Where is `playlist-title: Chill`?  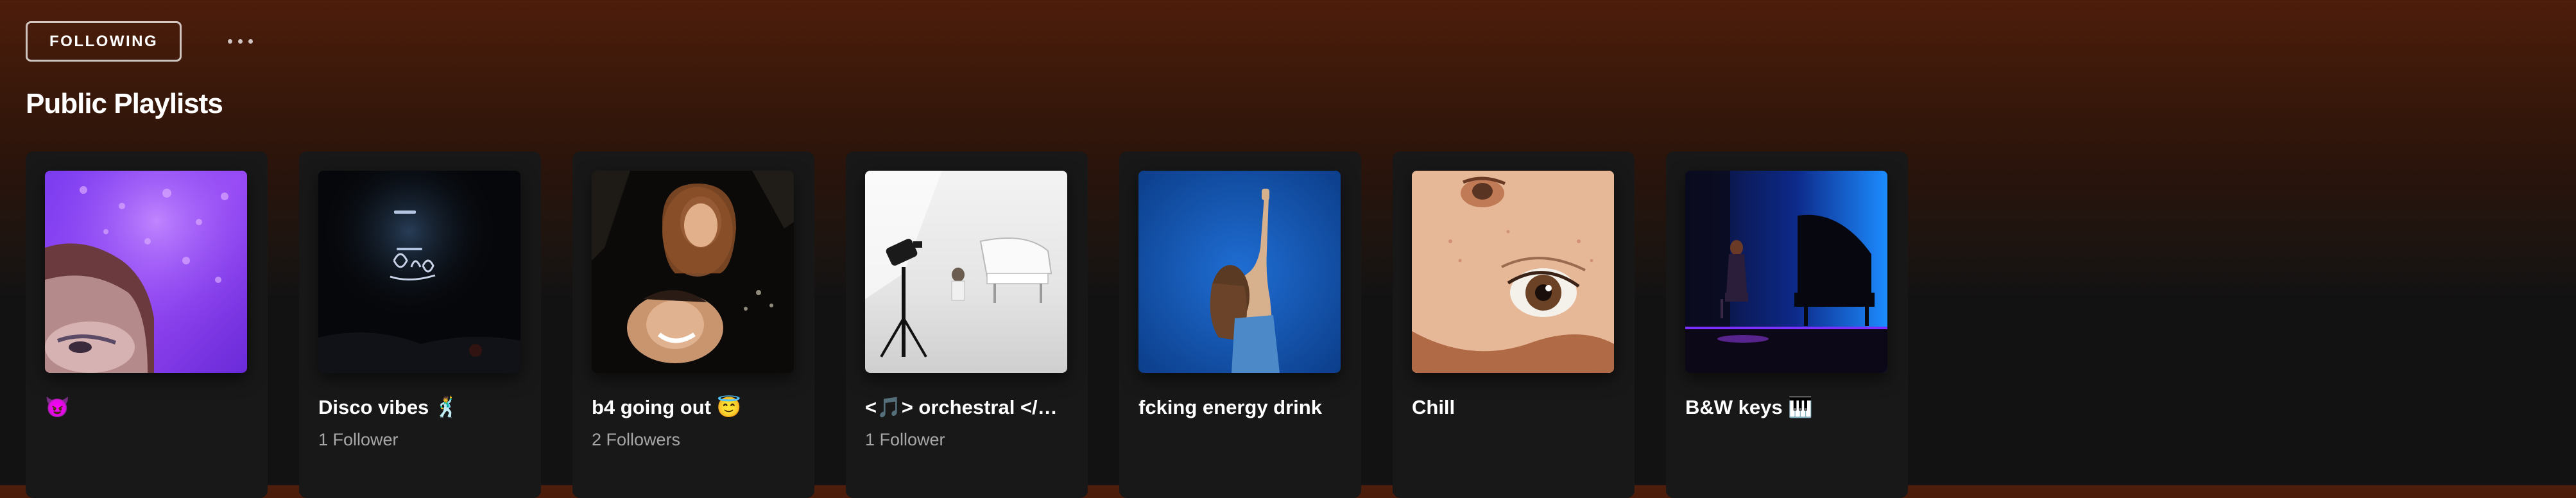
playlist-title: Chill is located at coordinates (1513, 407).